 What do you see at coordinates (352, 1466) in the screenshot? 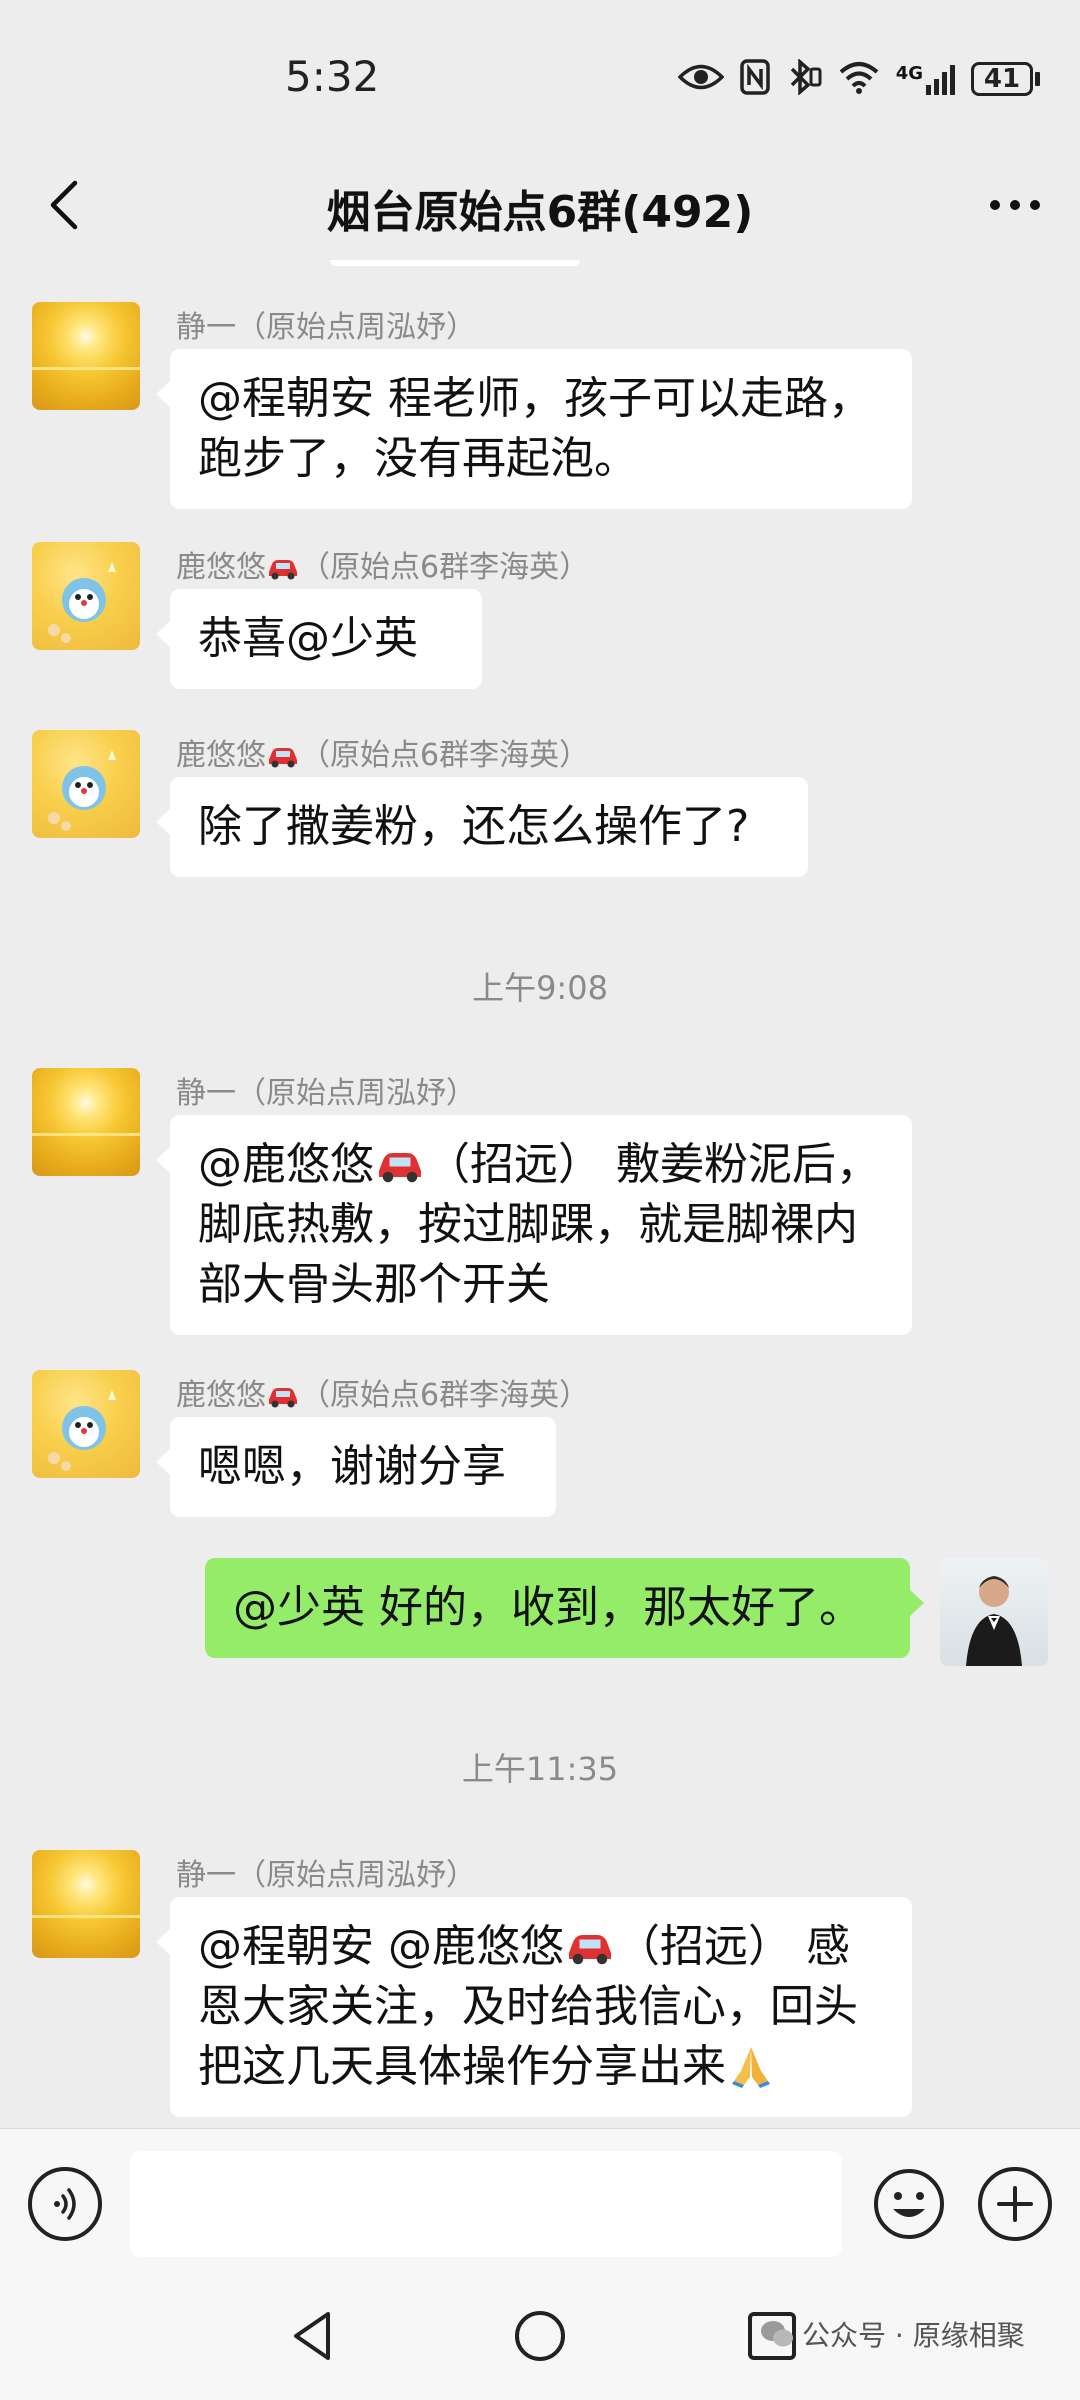
I see `message-line: 嗯嗯，谢谢分享` at bounding box center [352, 1466].